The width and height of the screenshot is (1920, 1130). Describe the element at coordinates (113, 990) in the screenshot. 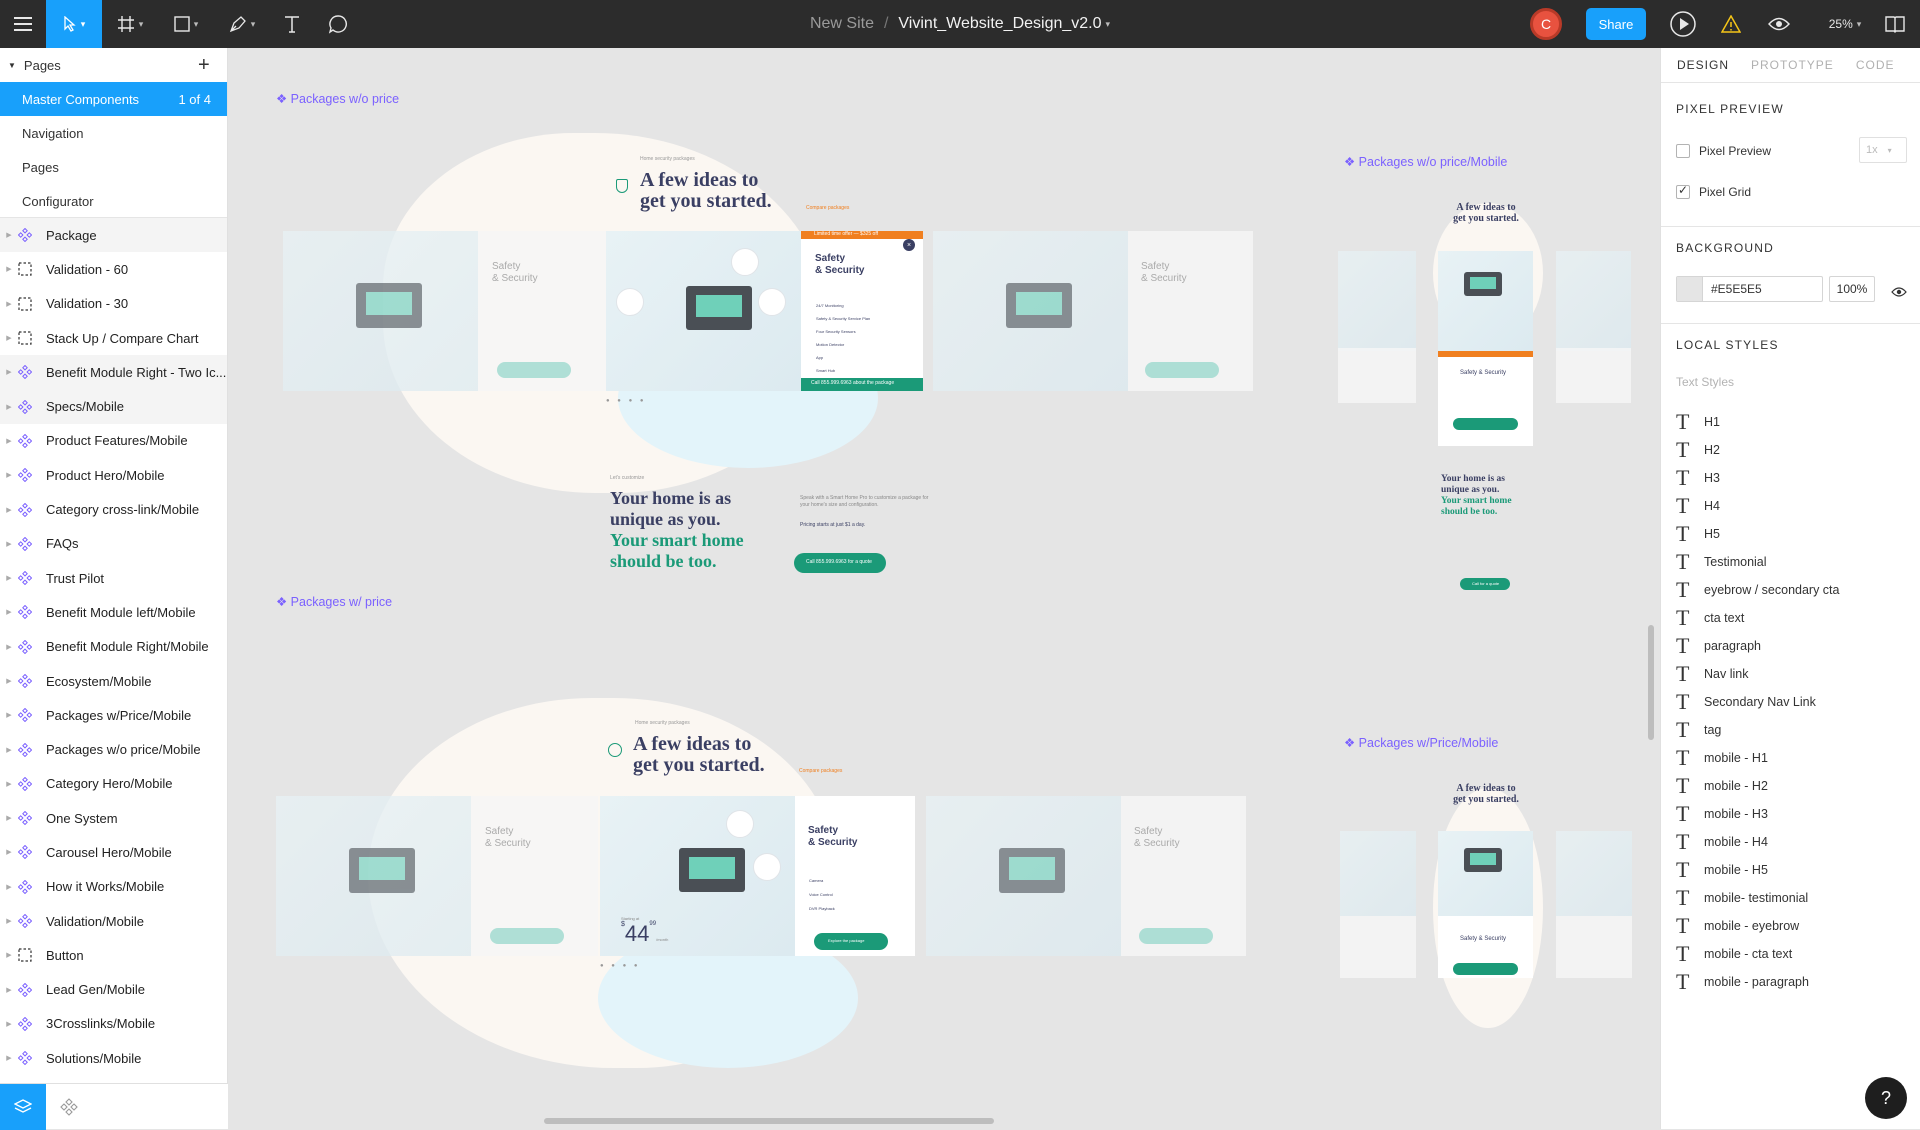

I see `layer-item: ▶ Lead Gen/Mobile` at that location.